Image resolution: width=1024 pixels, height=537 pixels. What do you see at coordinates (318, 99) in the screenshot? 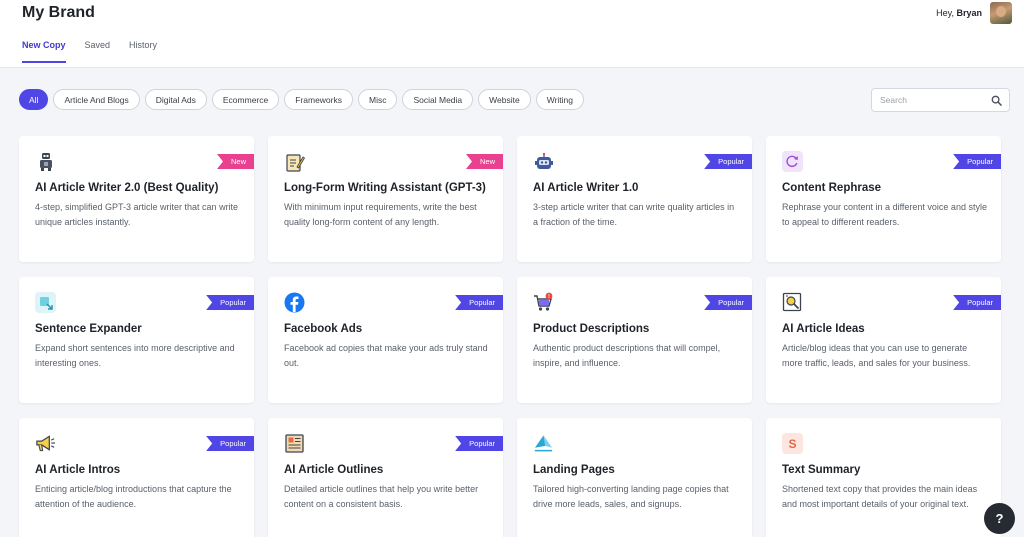
I see `filter-frameworks: Frameworks` at bounding box center [318, 99].